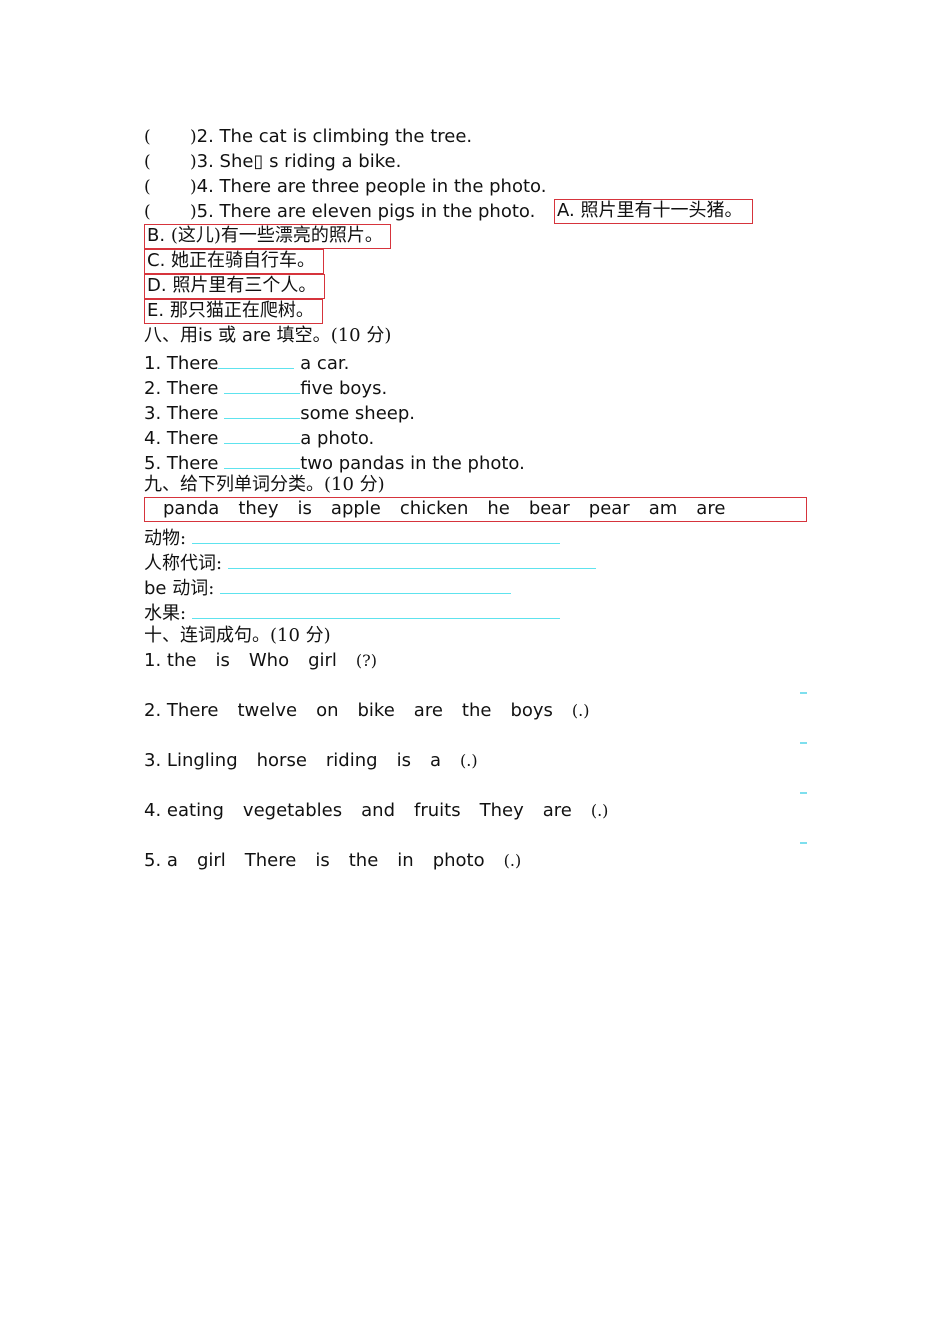 The image size is (950, 1344). I want to click on word: photo, so click(458, 860).